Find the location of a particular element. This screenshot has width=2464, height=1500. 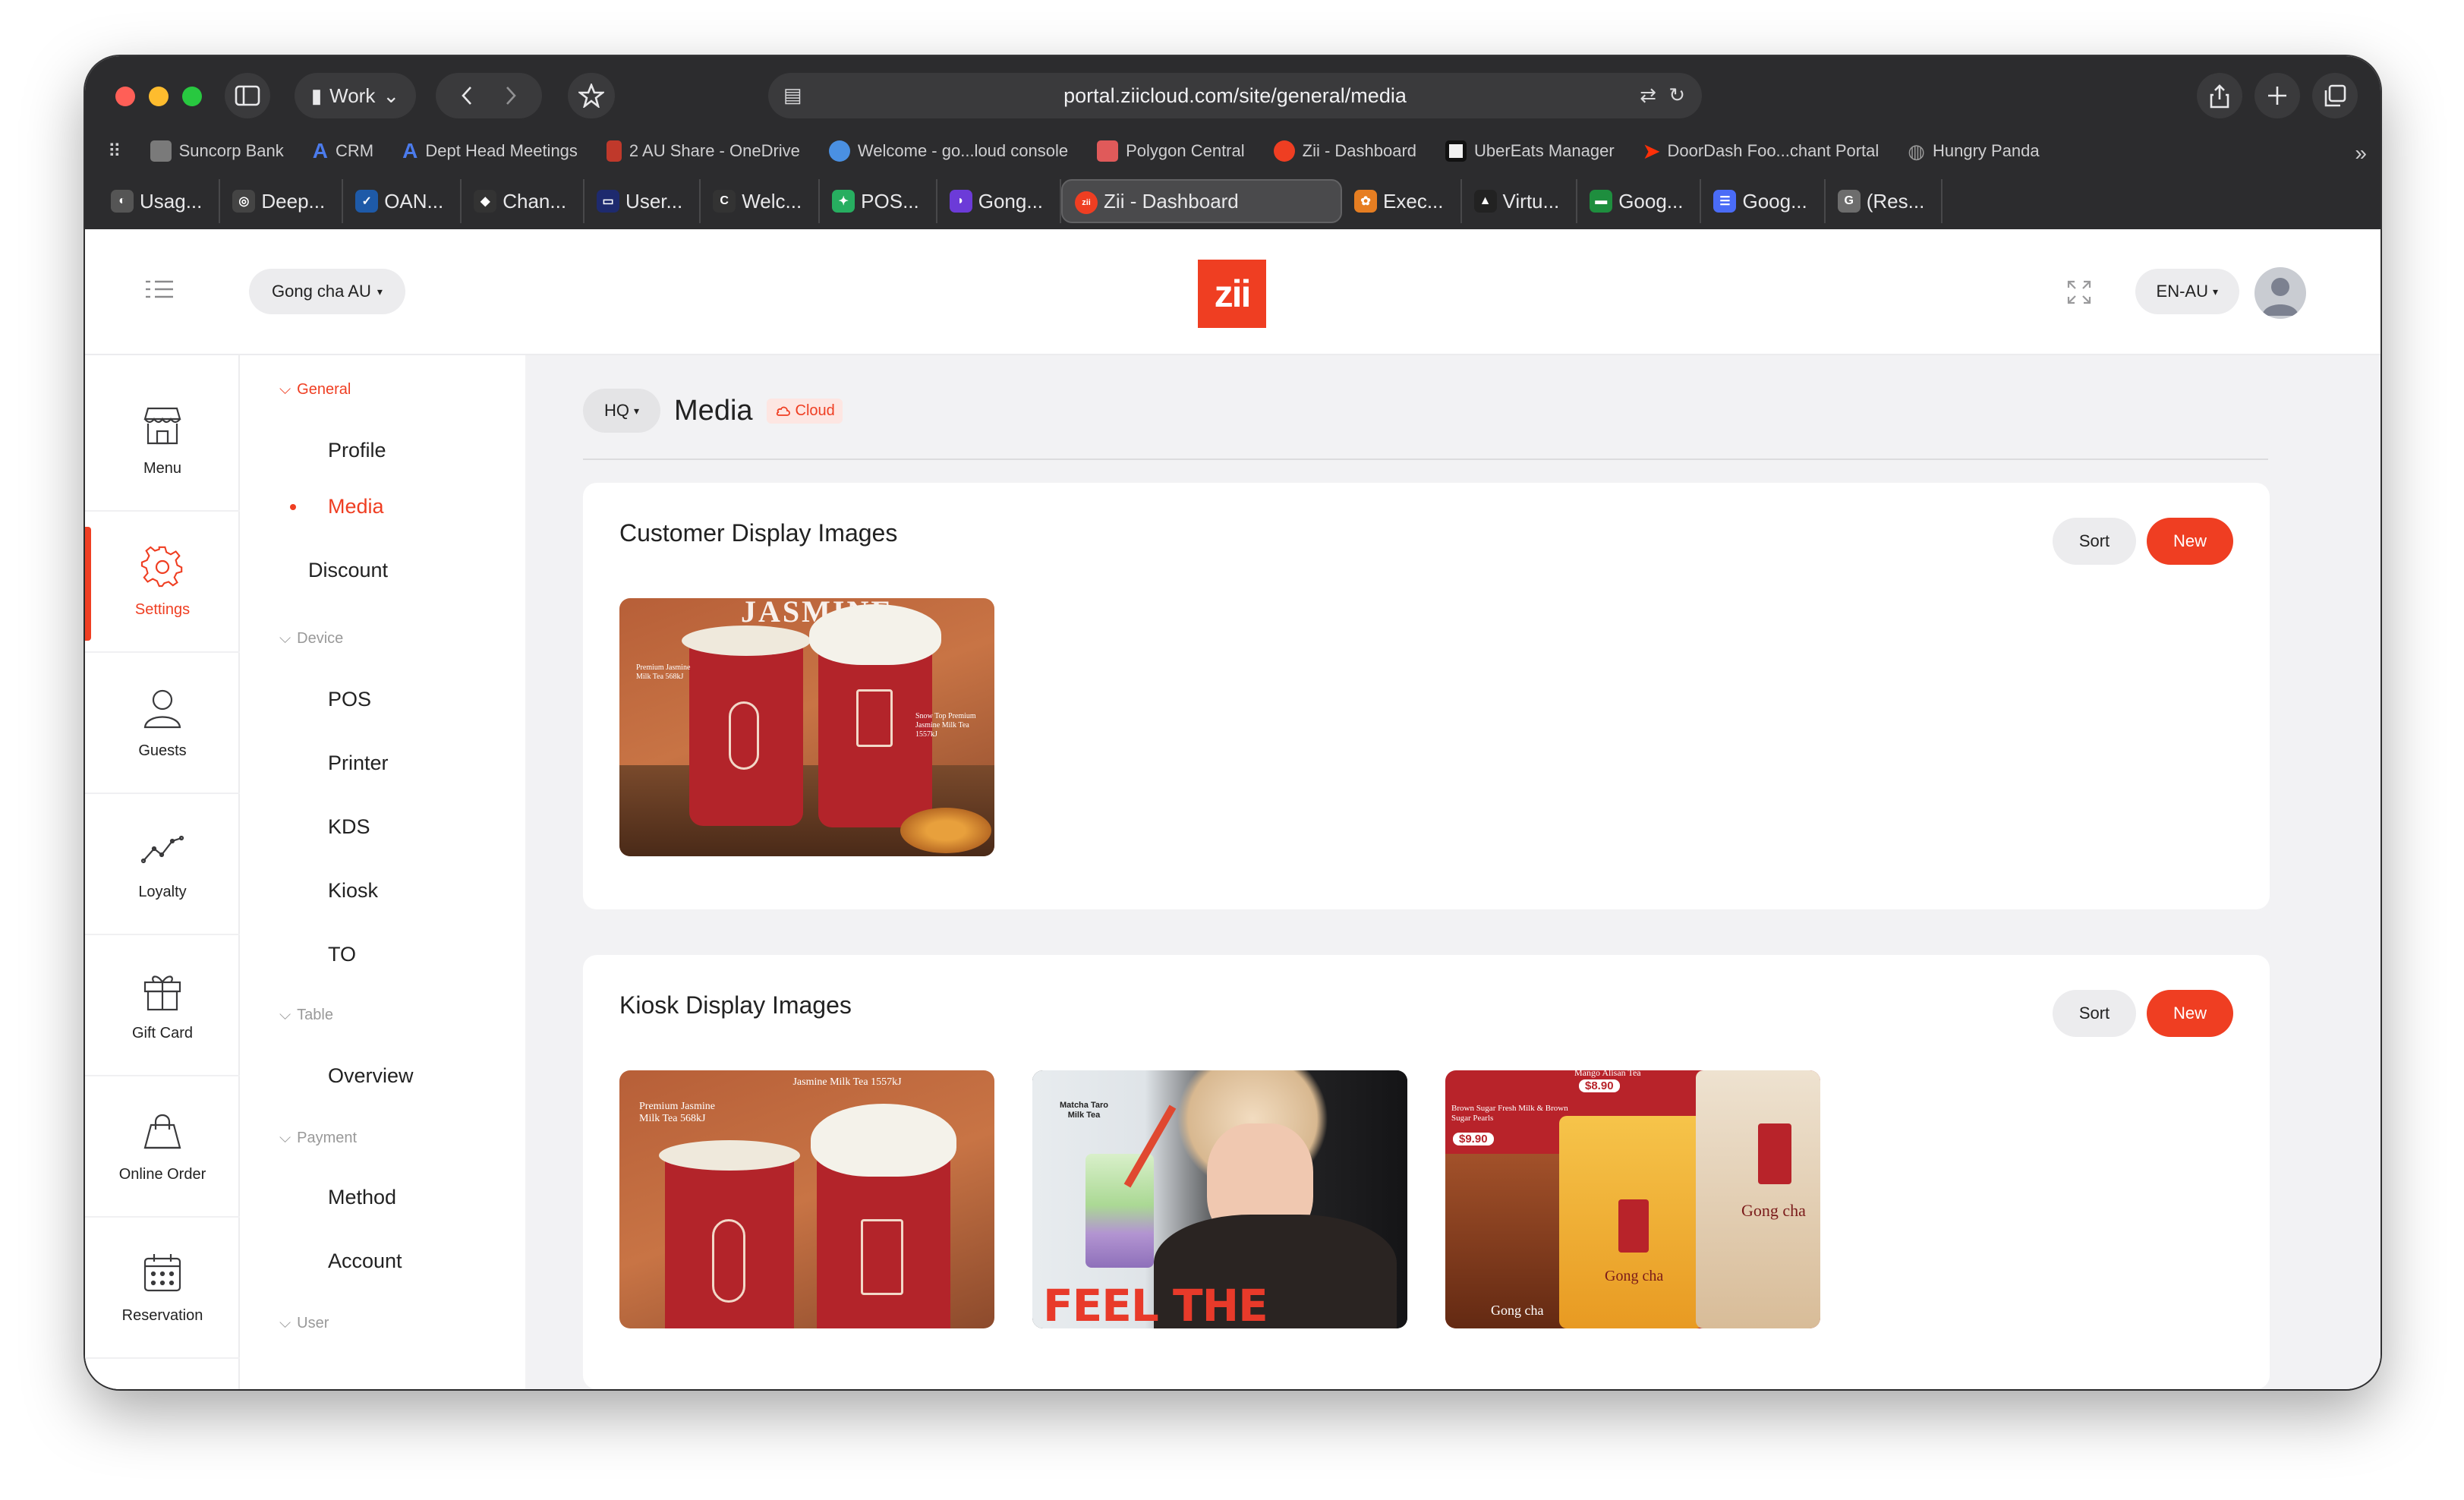

subnav-profile: Profile is located at coordinates (357, 450).